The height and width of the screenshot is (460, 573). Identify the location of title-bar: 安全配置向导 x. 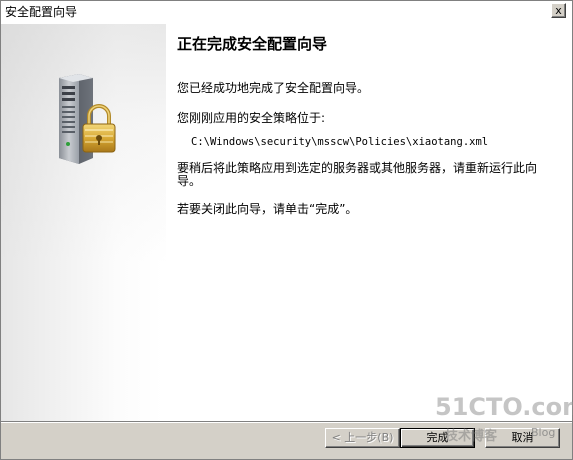
(286, 13).